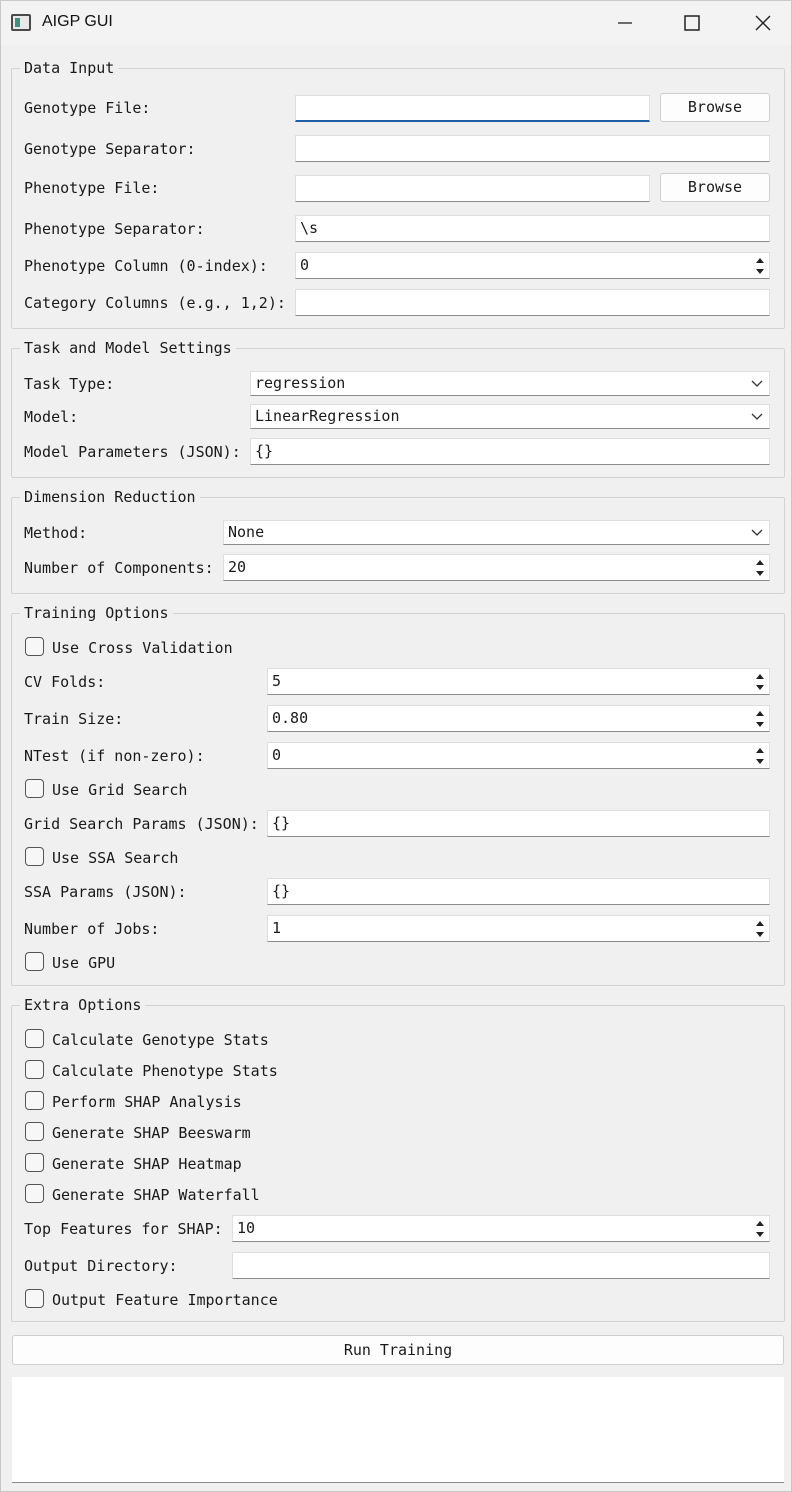  What do you see at coordinates (496, 567) in the screenshot?
I see `components-spinbox: 20` at bounding box center [496, 567].